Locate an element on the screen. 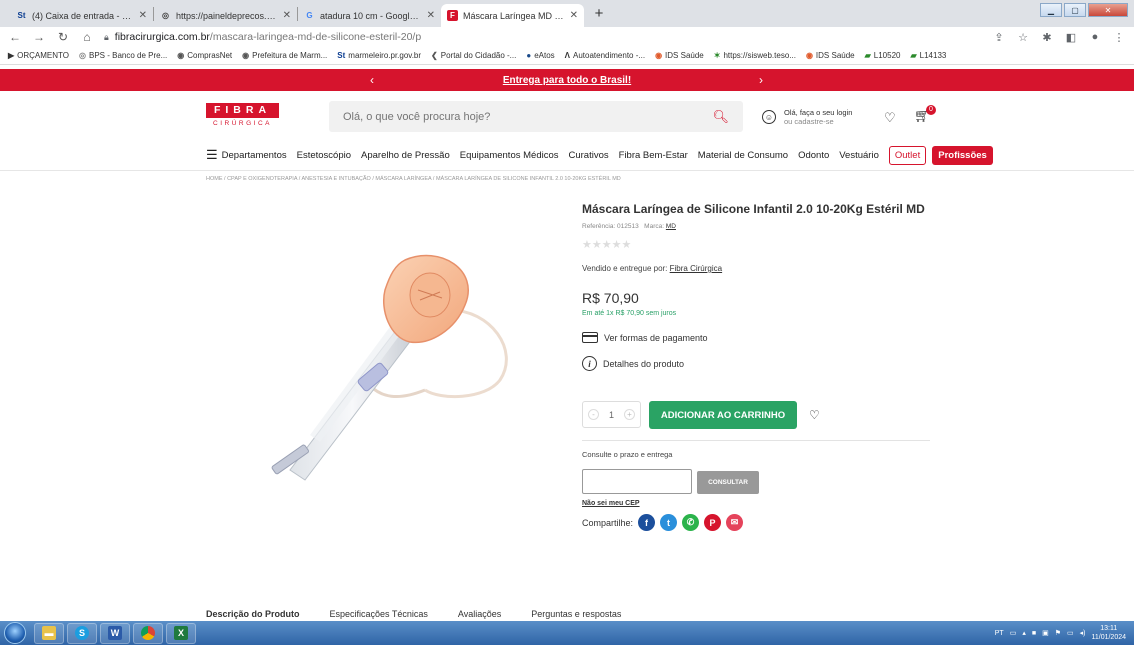 The height and width of the screenshot is (645, 1134). nav-departments: ☰ Departamentos is located at coordinates (246, 155).